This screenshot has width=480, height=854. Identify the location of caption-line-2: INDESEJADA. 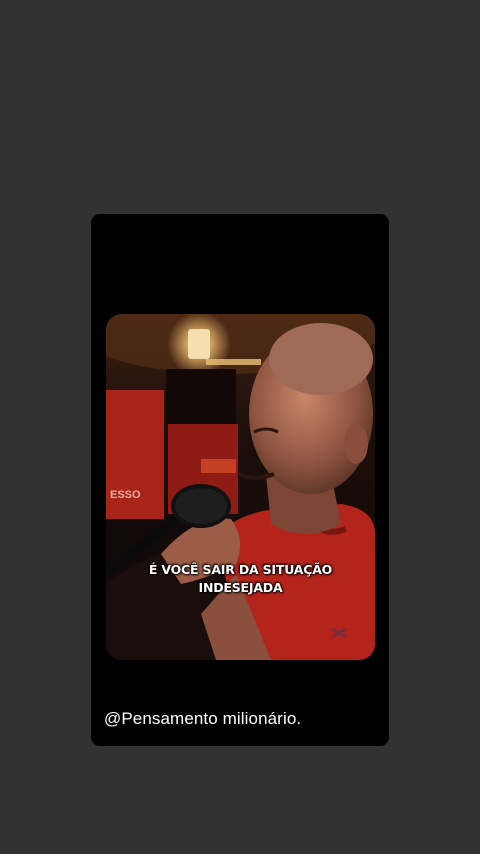
(240, 587).